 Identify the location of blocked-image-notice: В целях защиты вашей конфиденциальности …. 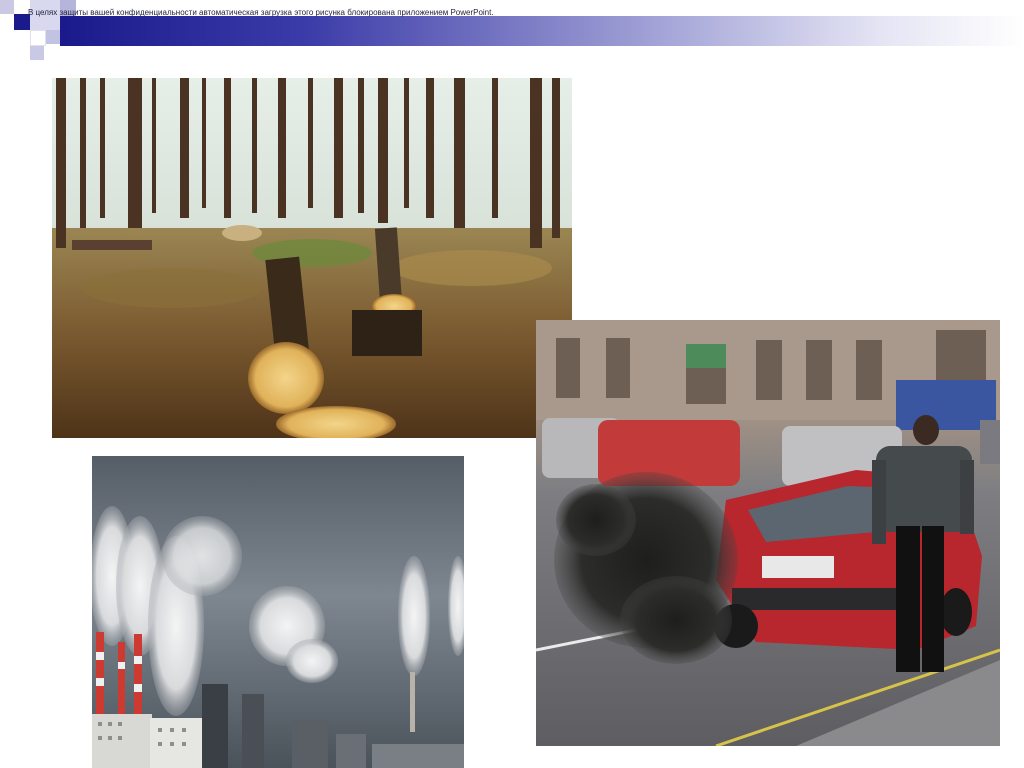
(261, 12).